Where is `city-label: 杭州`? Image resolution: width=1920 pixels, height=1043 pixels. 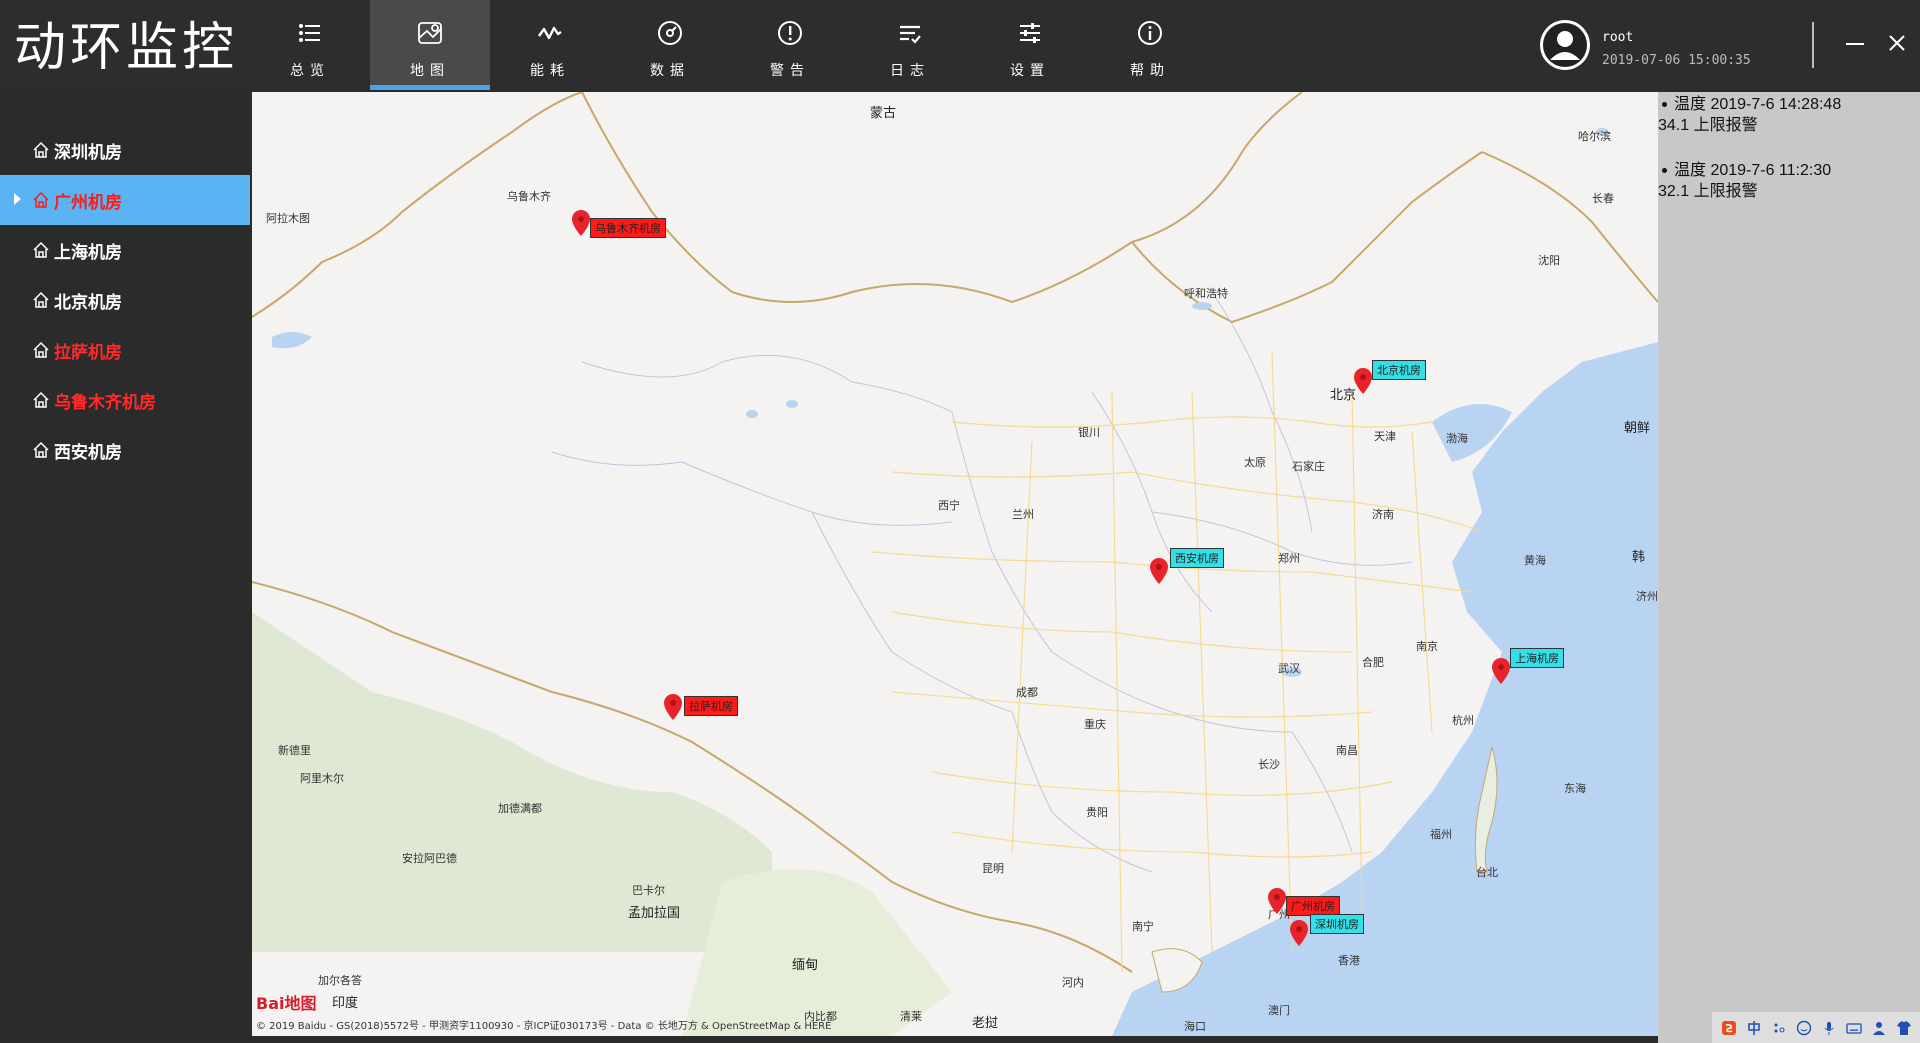
city-label: 杭州 is located at coordinates (1463, 720).